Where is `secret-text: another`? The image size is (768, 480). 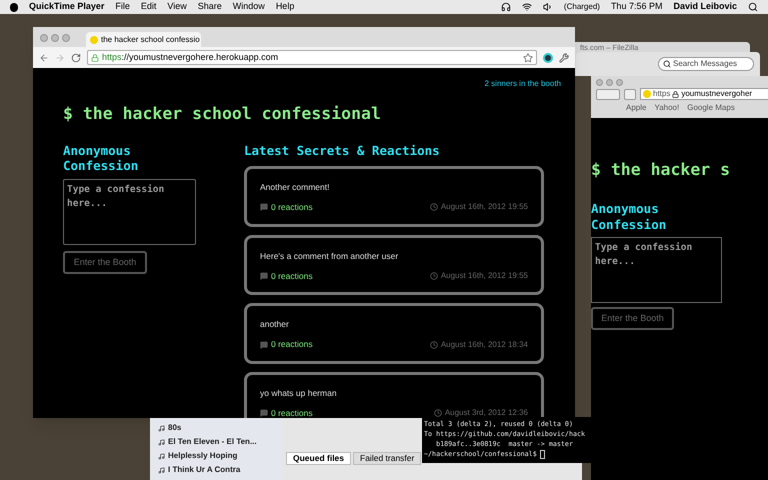
secret-text: another is located at coordinates (275, 324).